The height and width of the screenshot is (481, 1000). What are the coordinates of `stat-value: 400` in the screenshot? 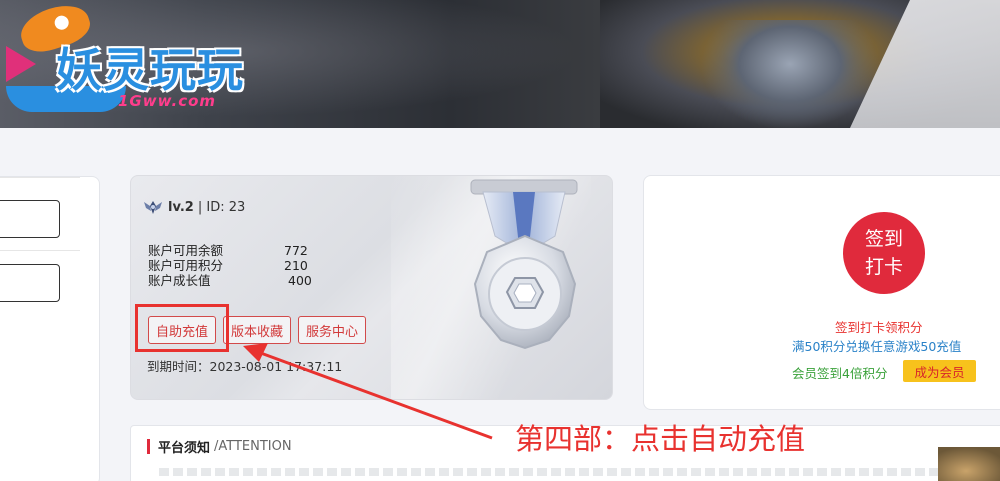 It's located at (300, 280).